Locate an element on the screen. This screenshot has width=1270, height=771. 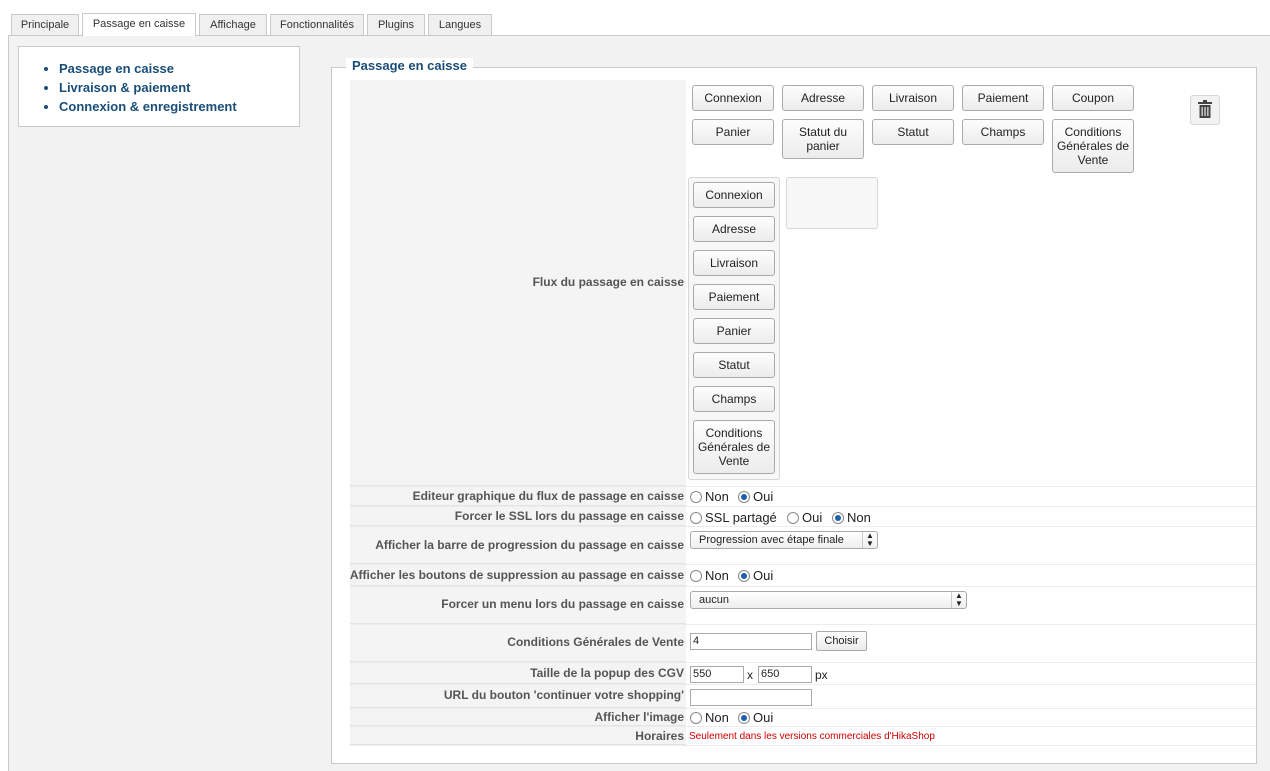
tab-plugins: Plugins is located at coordinates (396, 24).